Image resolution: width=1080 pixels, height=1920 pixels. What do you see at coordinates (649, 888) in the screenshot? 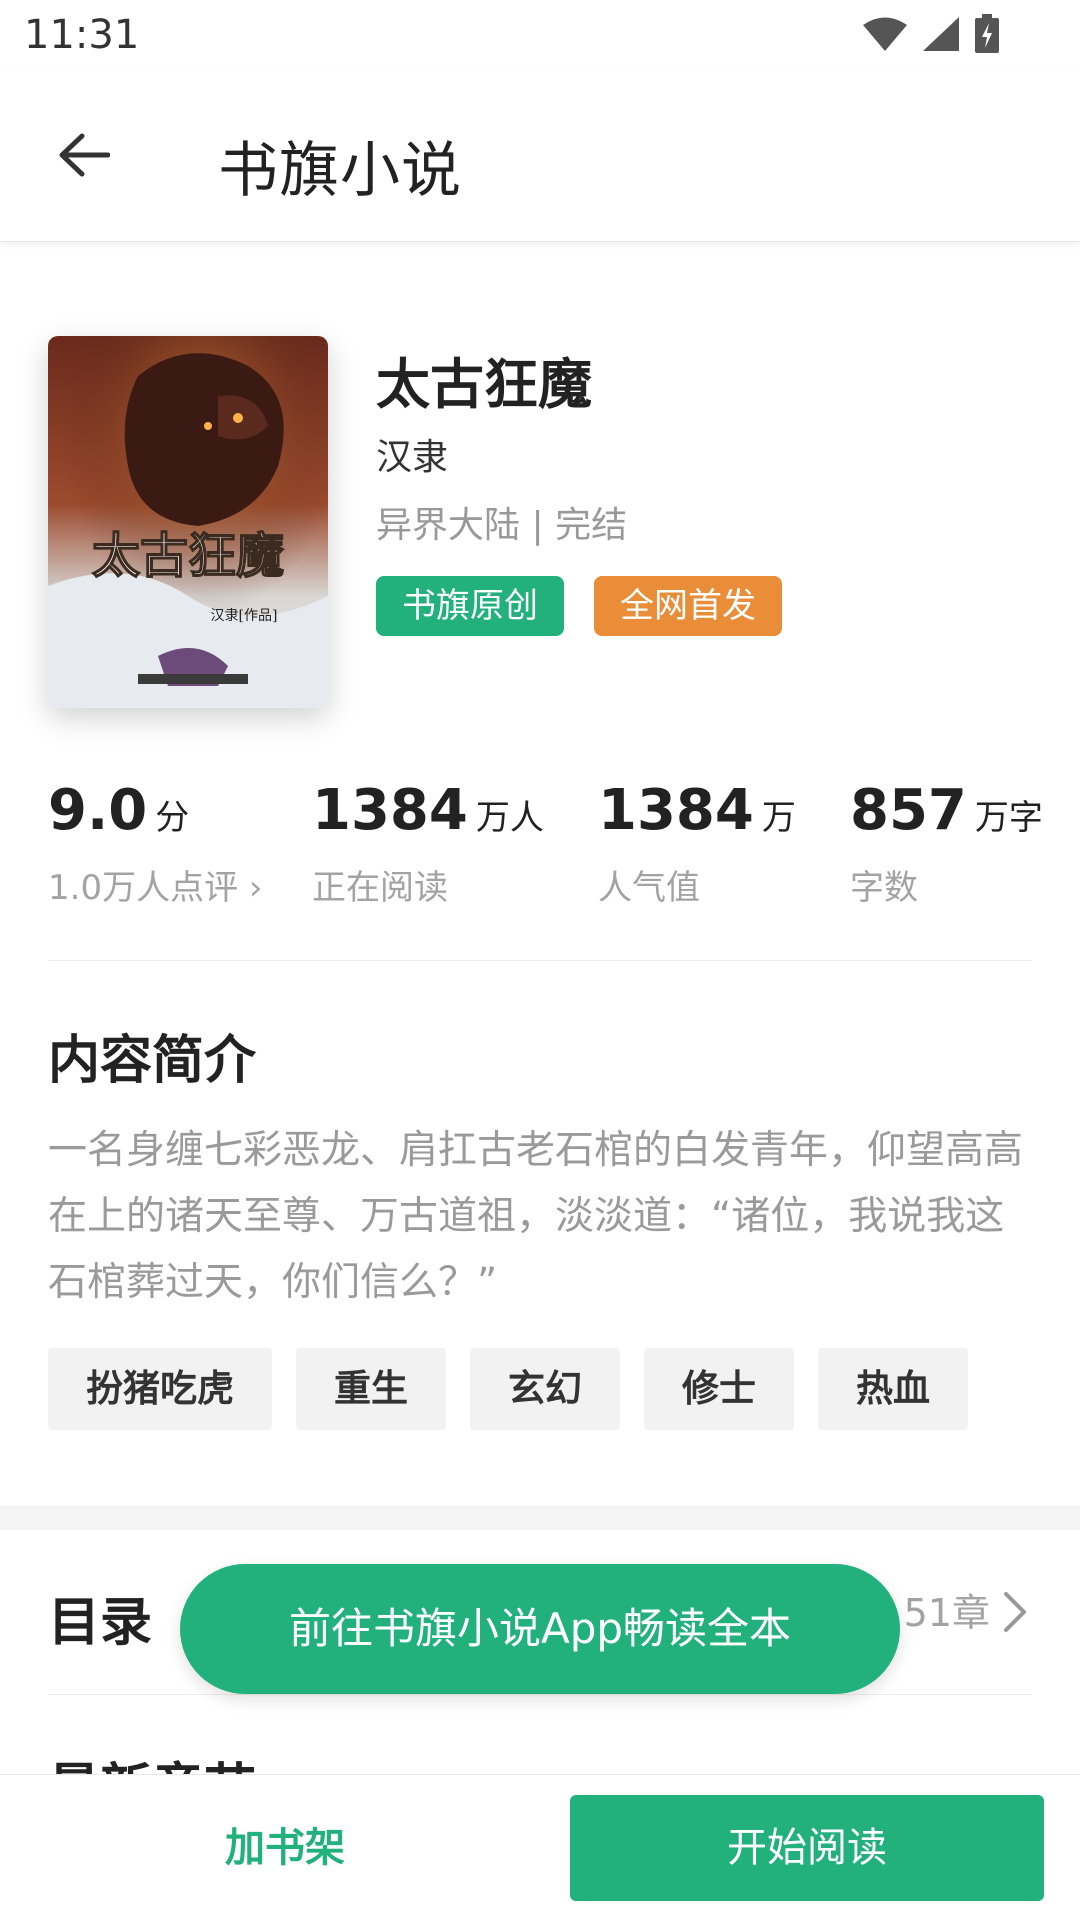
I see `stat-popularity-label: 人气值` at bounding box center [649, 888].